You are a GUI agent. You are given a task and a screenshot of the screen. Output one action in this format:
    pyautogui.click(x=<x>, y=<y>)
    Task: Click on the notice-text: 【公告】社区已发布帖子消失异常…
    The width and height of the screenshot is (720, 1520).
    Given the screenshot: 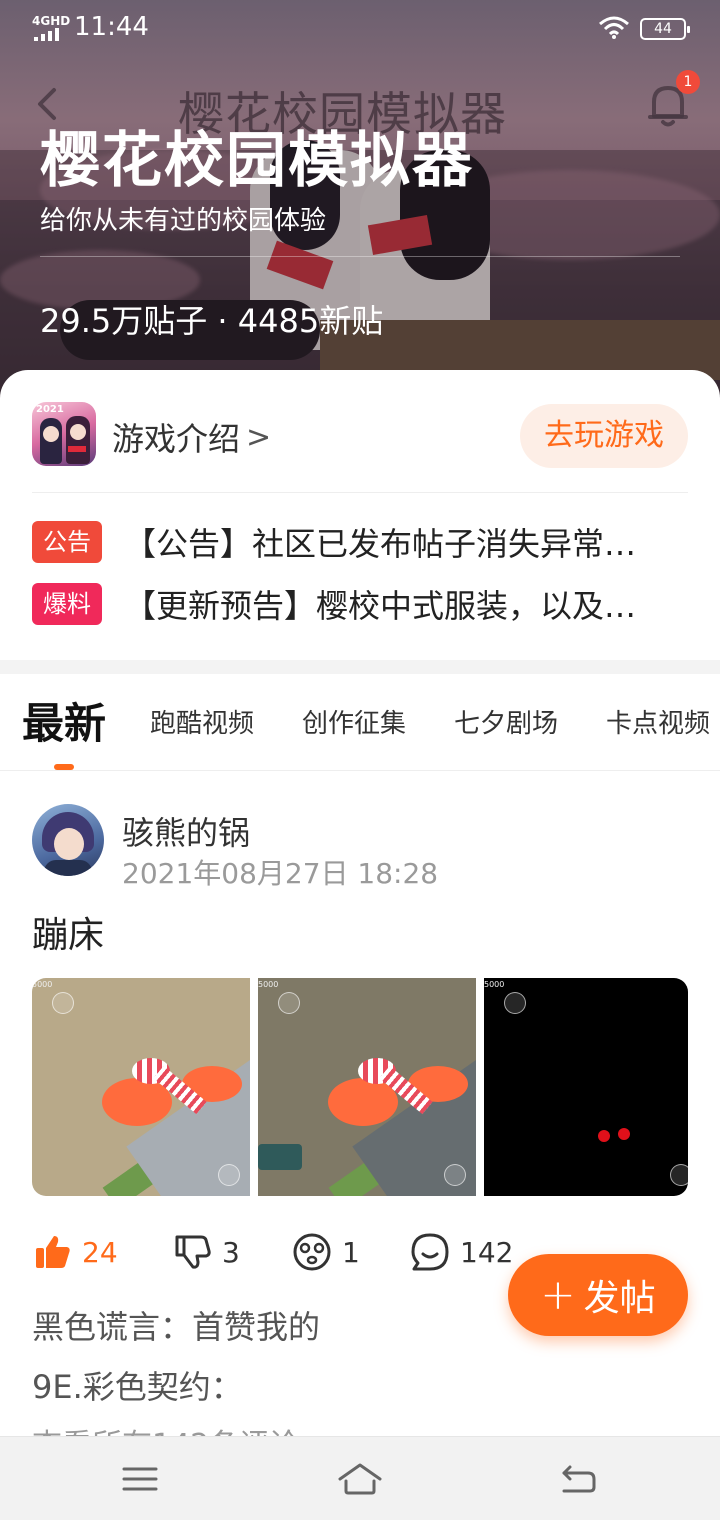 What is the action you would take?
    pyautogui.click(x=380, y=544)
    